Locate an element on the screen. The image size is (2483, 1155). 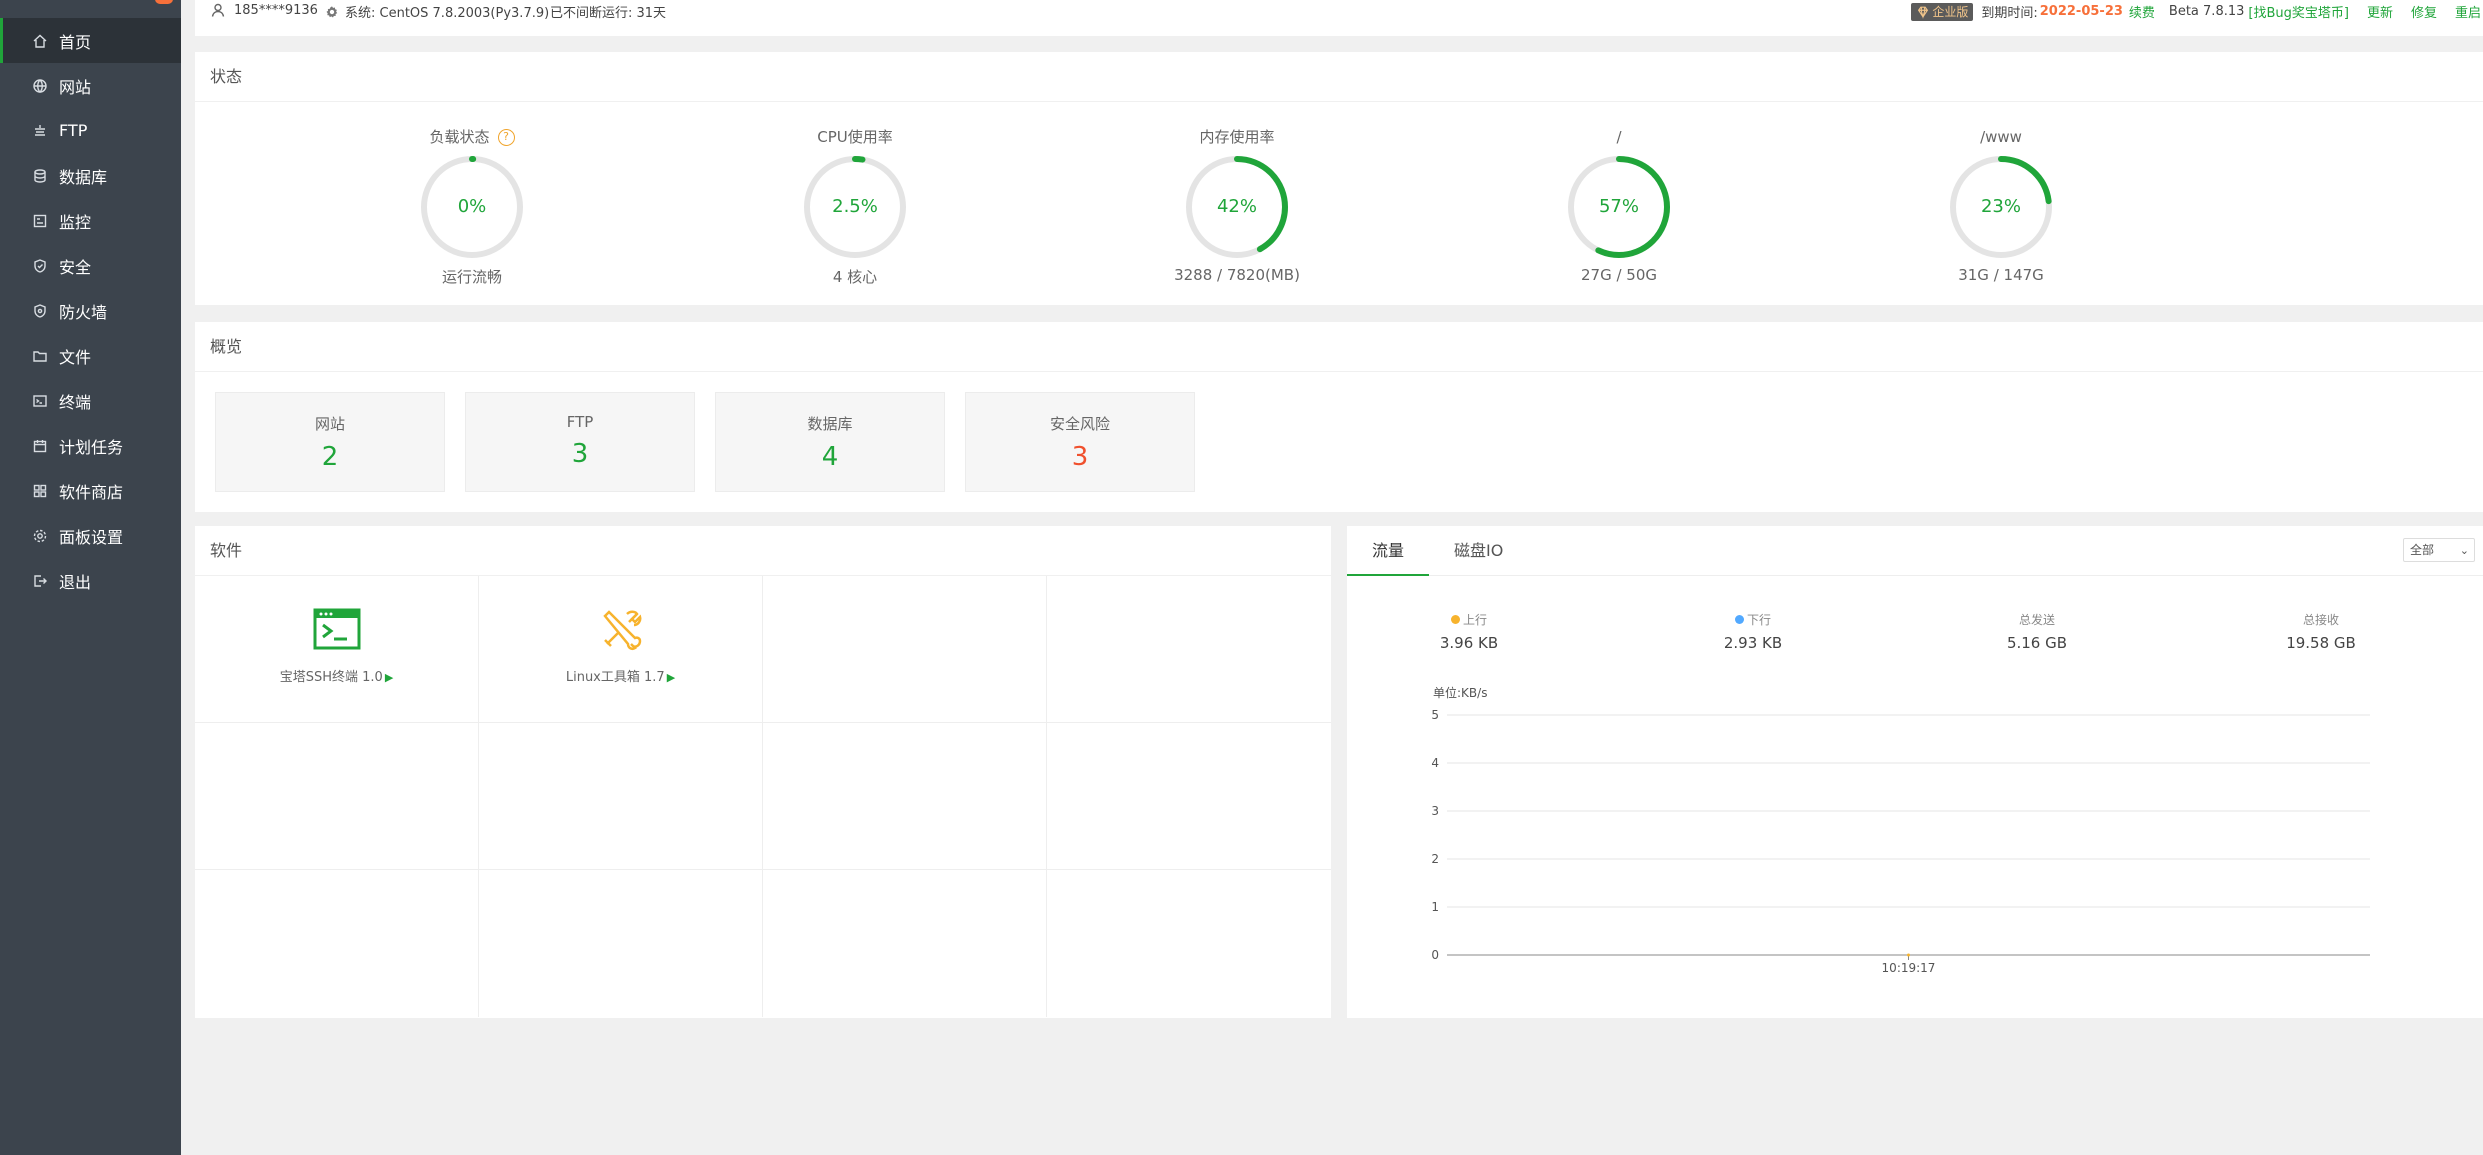
sidebar-item-website: 网站 is located at coordinates (90, 85).